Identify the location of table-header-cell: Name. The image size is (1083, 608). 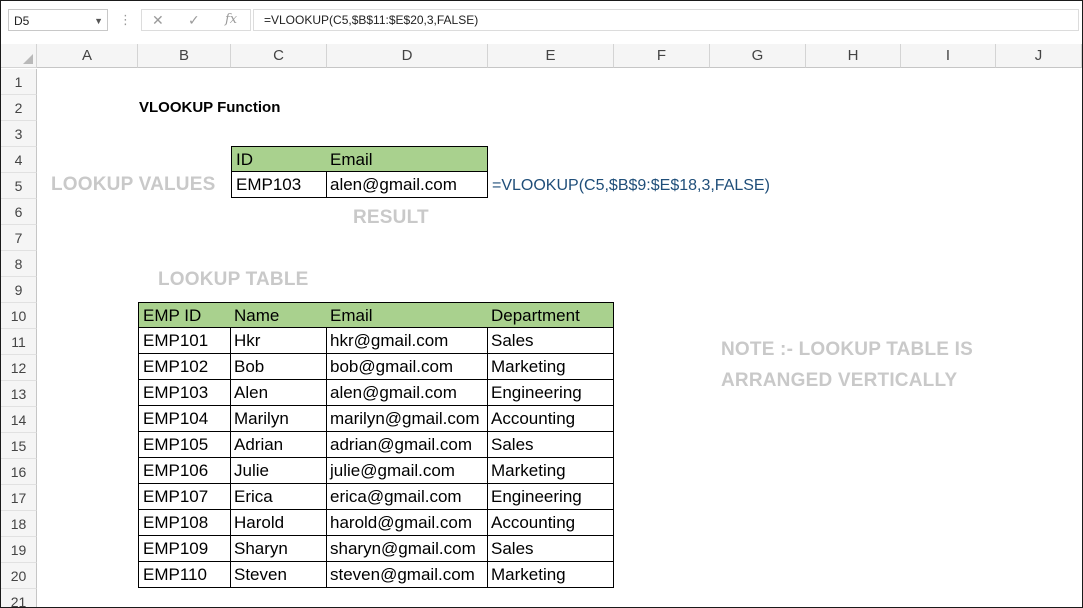
(278, 315).